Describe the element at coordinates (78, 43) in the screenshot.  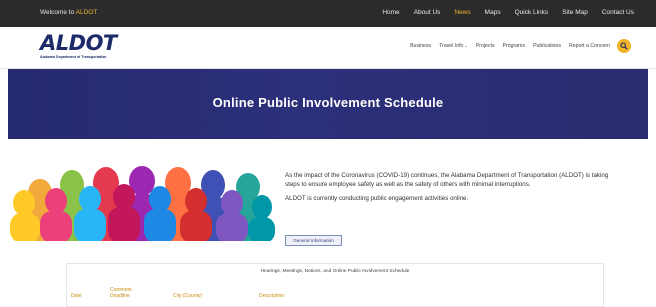
I see `logo-wordmark: ALDOT` at that location.